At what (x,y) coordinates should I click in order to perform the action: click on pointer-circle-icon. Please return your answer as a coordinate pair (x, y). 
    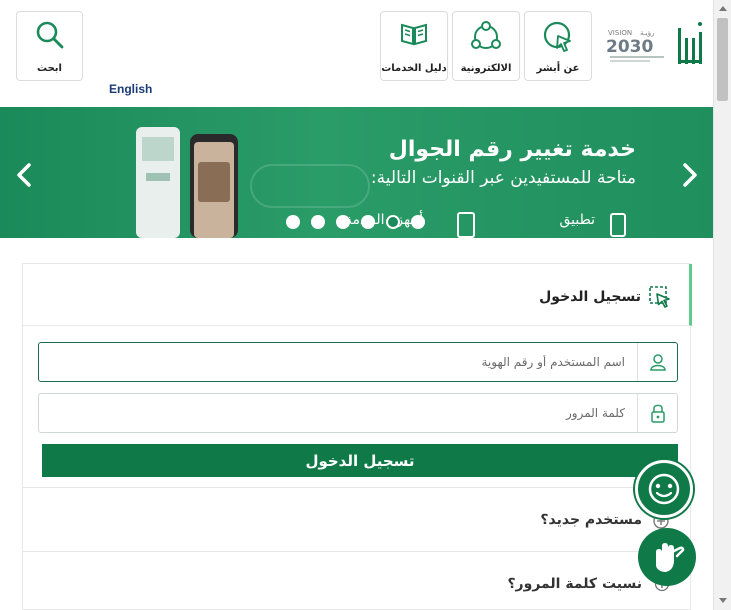
    Looking at the image, I should click on (557, 36).